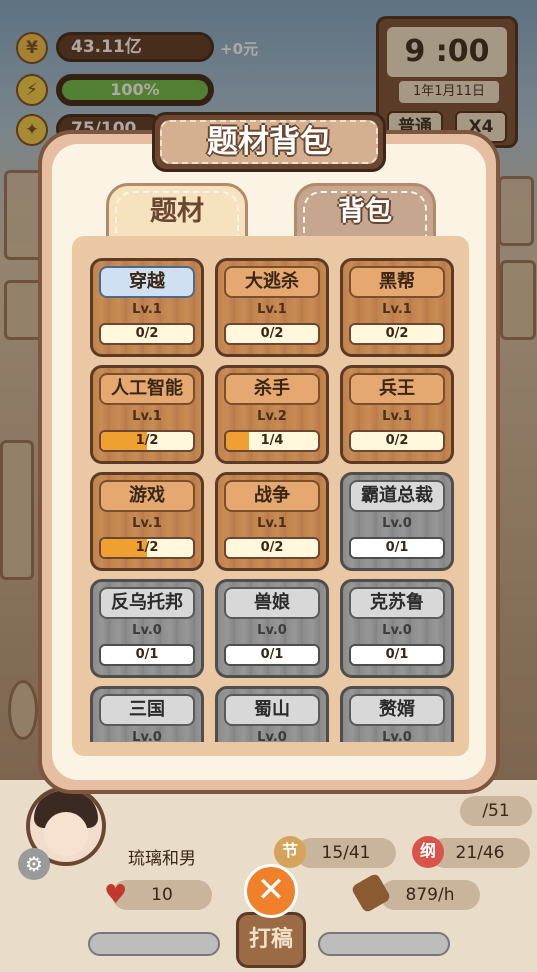  Describe the element at coordinates (272, 603) in the screenshot. I see `topic-name: 兽娘` at that location.